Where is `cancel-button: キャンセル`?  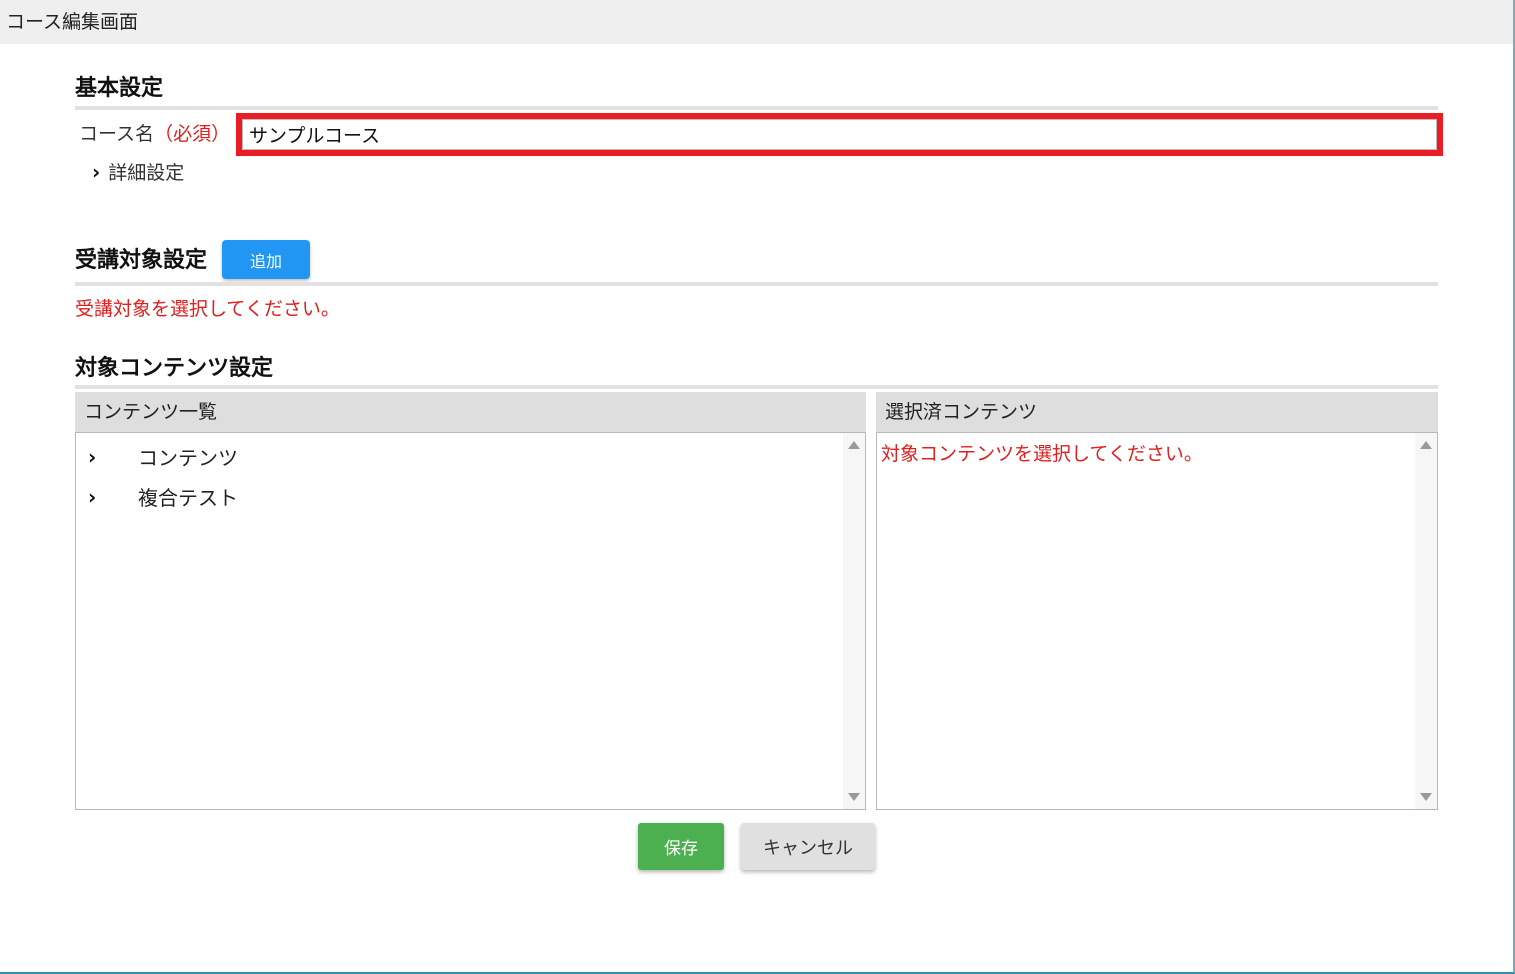 cancel-button: キャンセル is located at coordinates (808, 846).